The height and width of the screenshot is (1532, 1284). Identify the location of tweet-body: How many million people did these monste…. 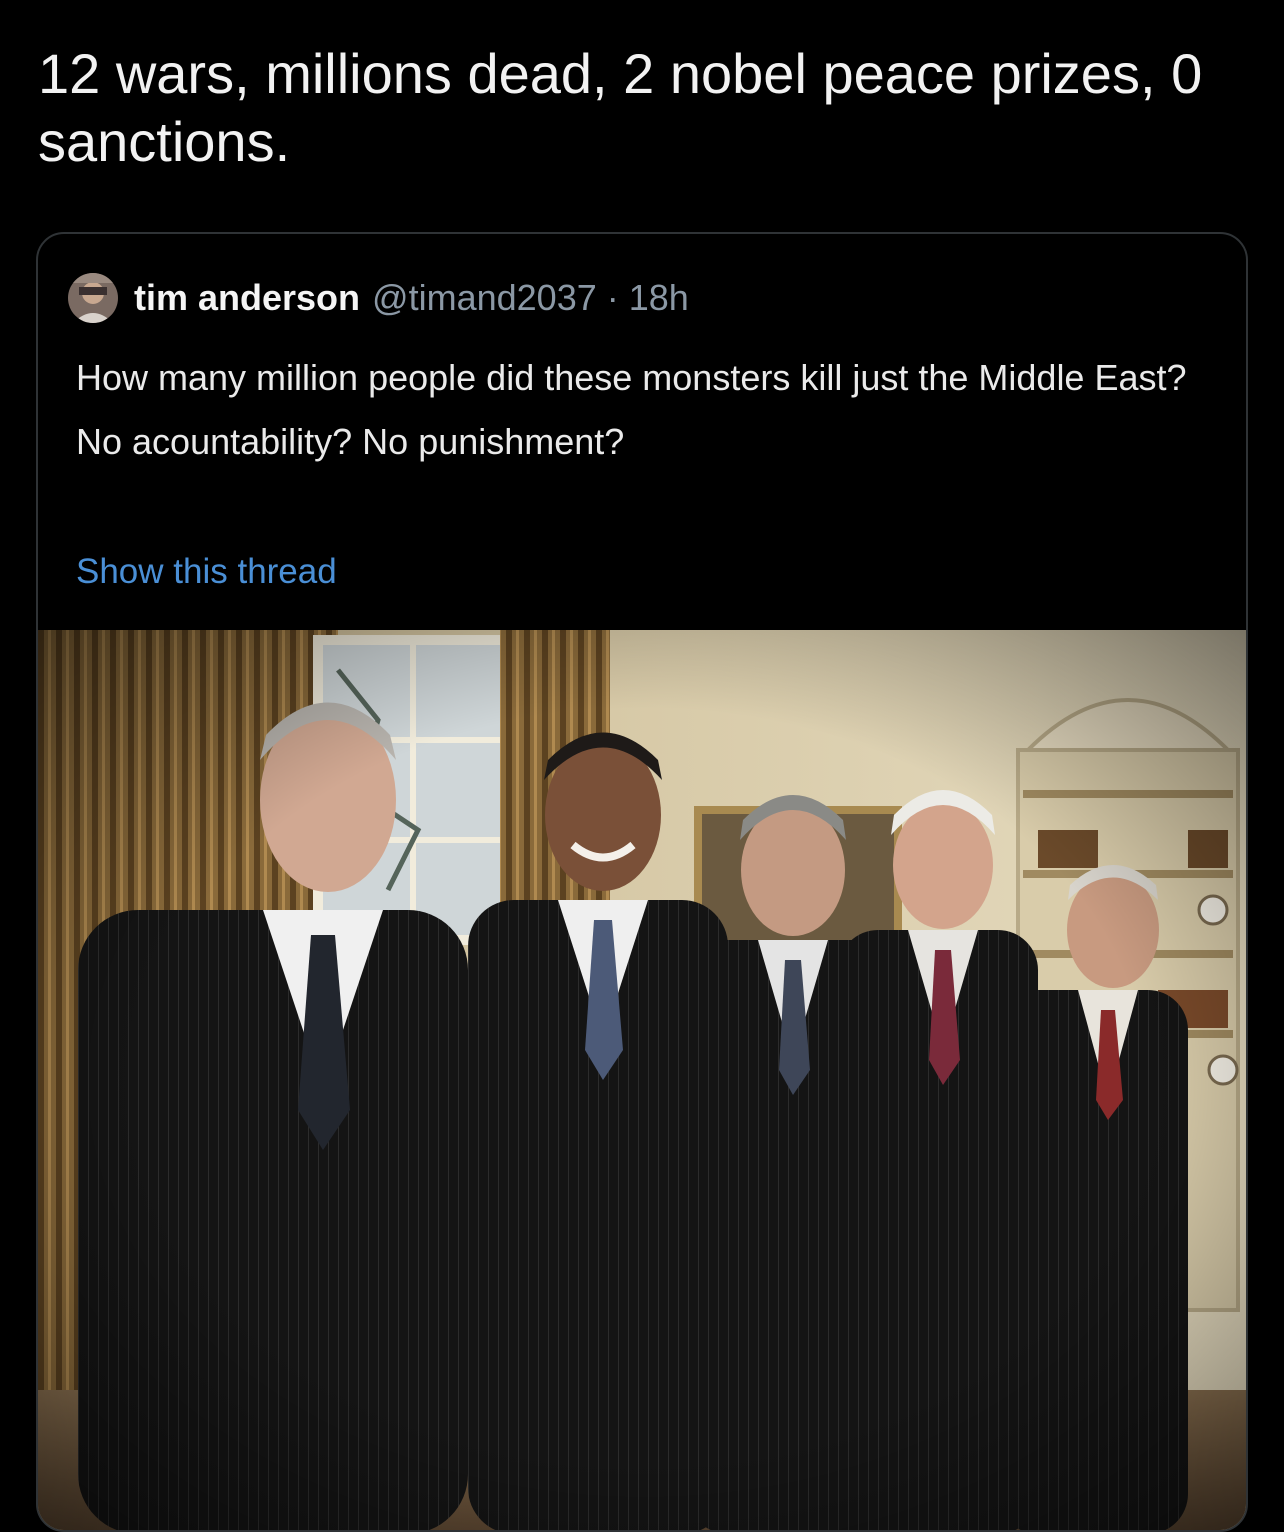
(641, 410).